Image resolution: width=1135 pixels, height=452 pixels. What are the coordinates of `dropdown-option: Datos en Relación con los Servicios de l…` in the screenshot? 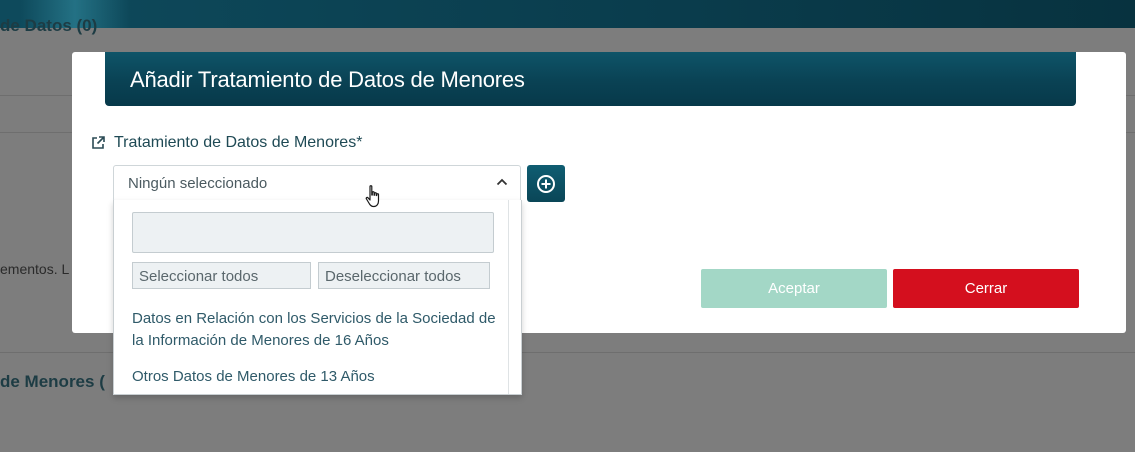 It's located at (314, 330).